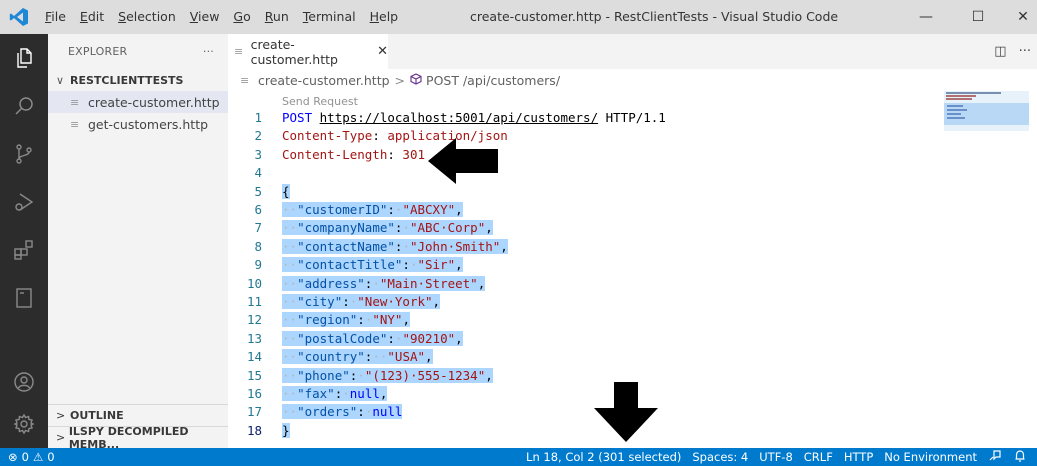  Describe the element at coordinates (858, 457) in the screenshot. I see `language-mode: HTTP` at that location.